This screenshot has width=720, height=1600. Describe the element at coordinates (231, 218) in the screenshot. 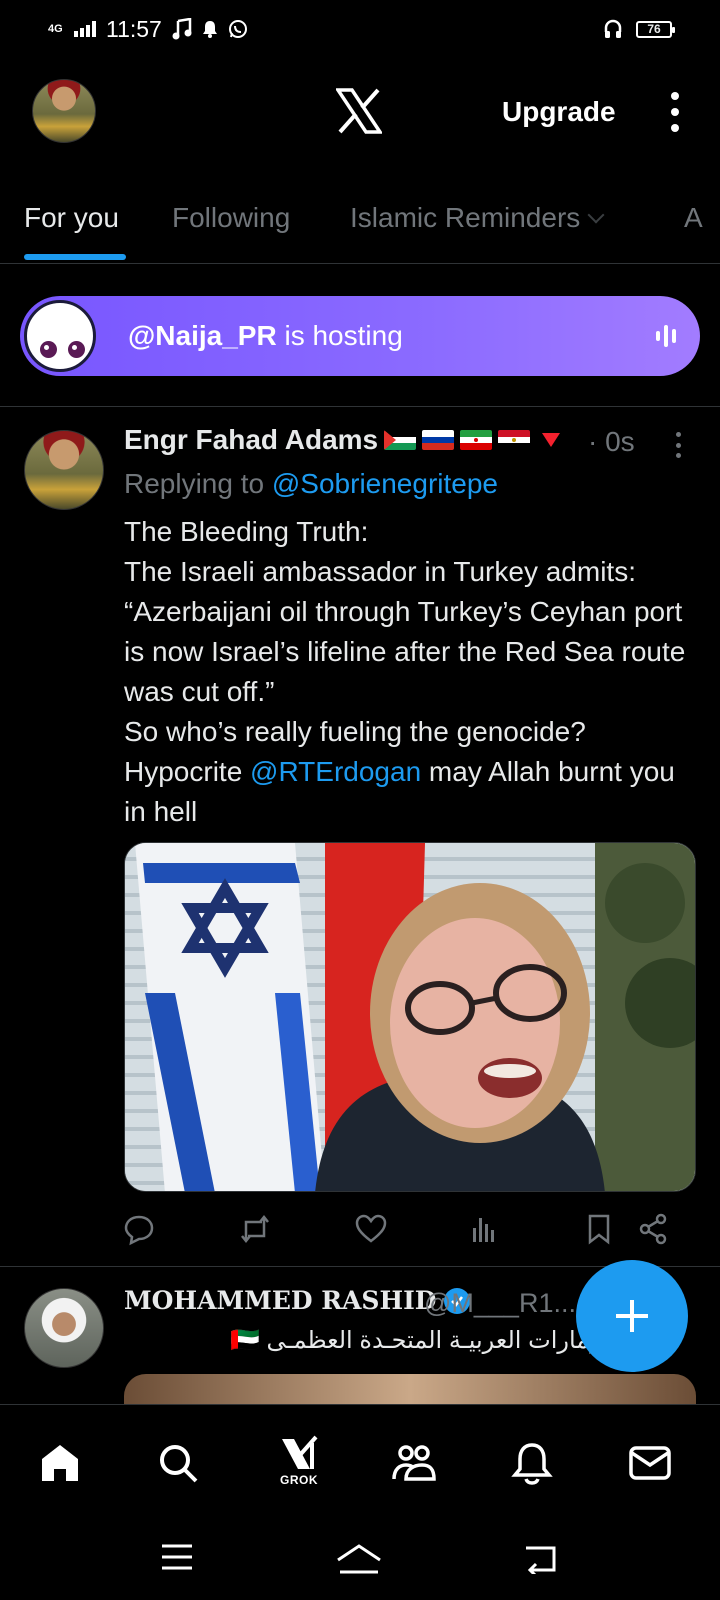

I see `tab-following: Following` at that location.